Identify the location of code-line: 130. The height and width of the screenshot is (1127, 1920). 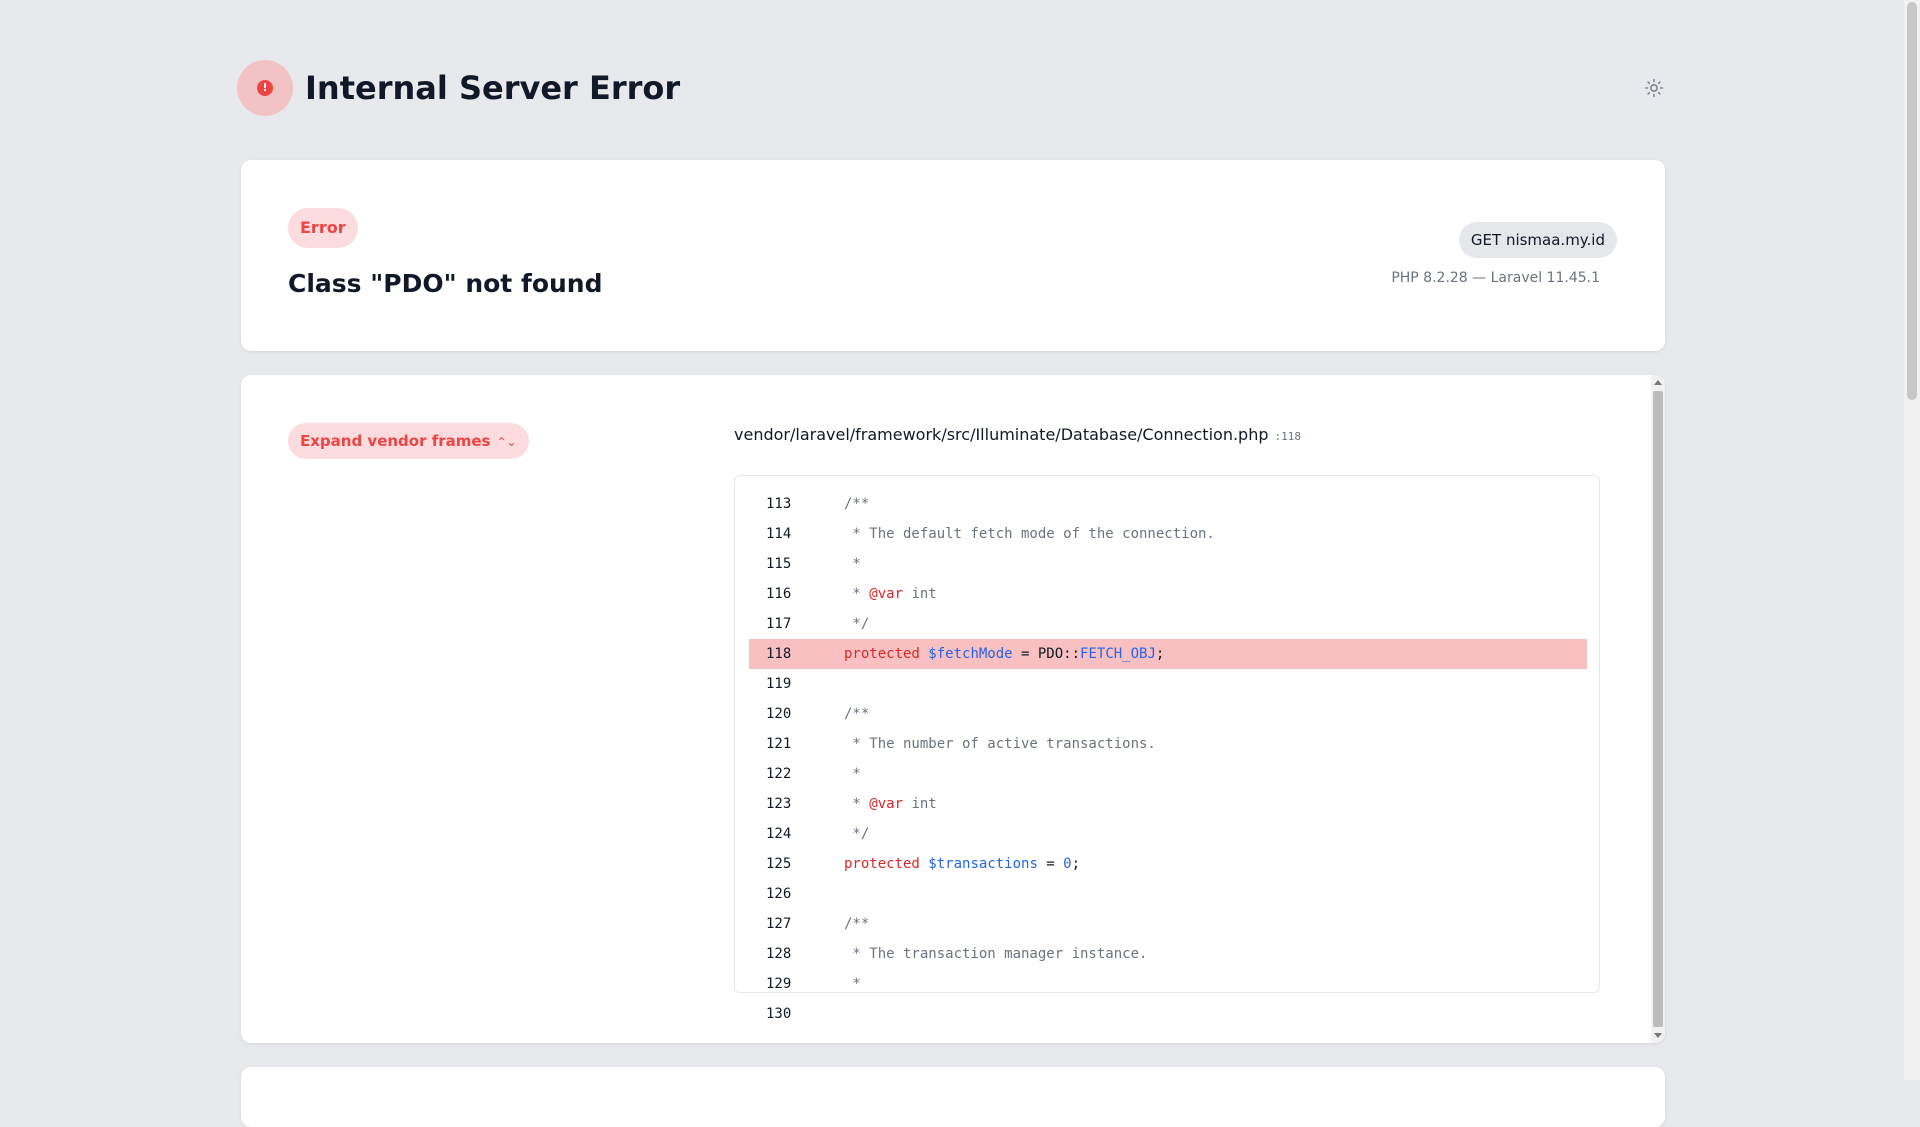
(1168, 1014).